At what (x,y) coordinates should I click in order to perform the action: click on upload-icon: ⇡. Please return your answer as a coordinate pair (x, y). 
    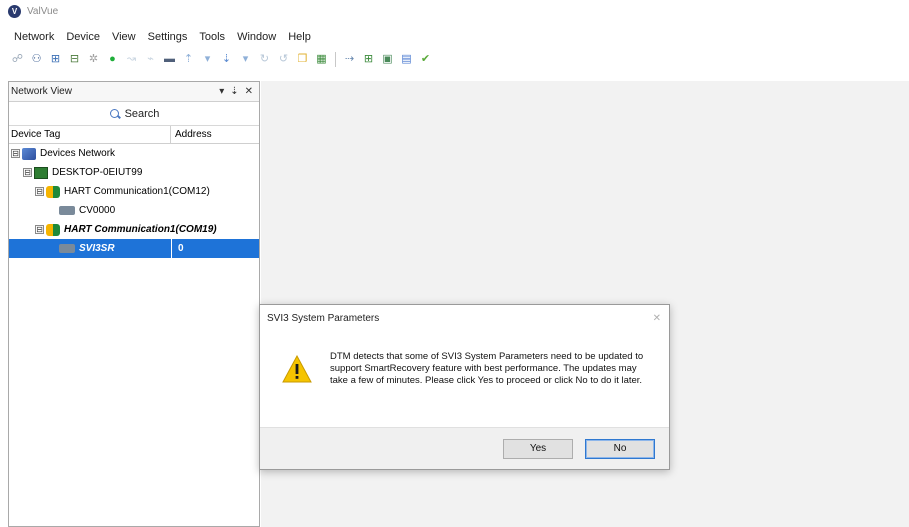
    Looking at the image, I should click on (188, 59).